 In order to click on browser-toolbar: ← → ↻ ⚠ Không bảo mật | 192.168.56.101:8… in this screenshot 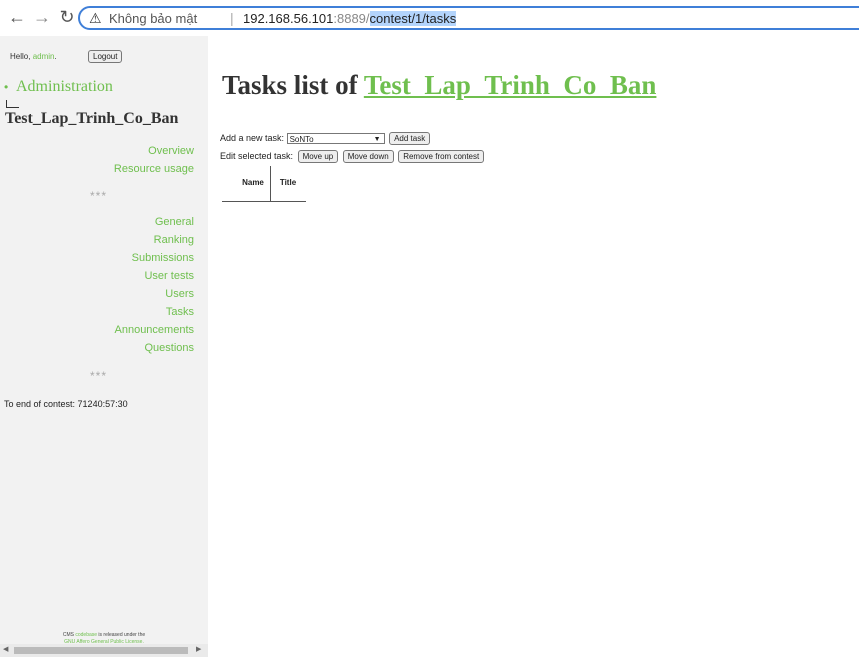, I will do `click(429, 18)`.